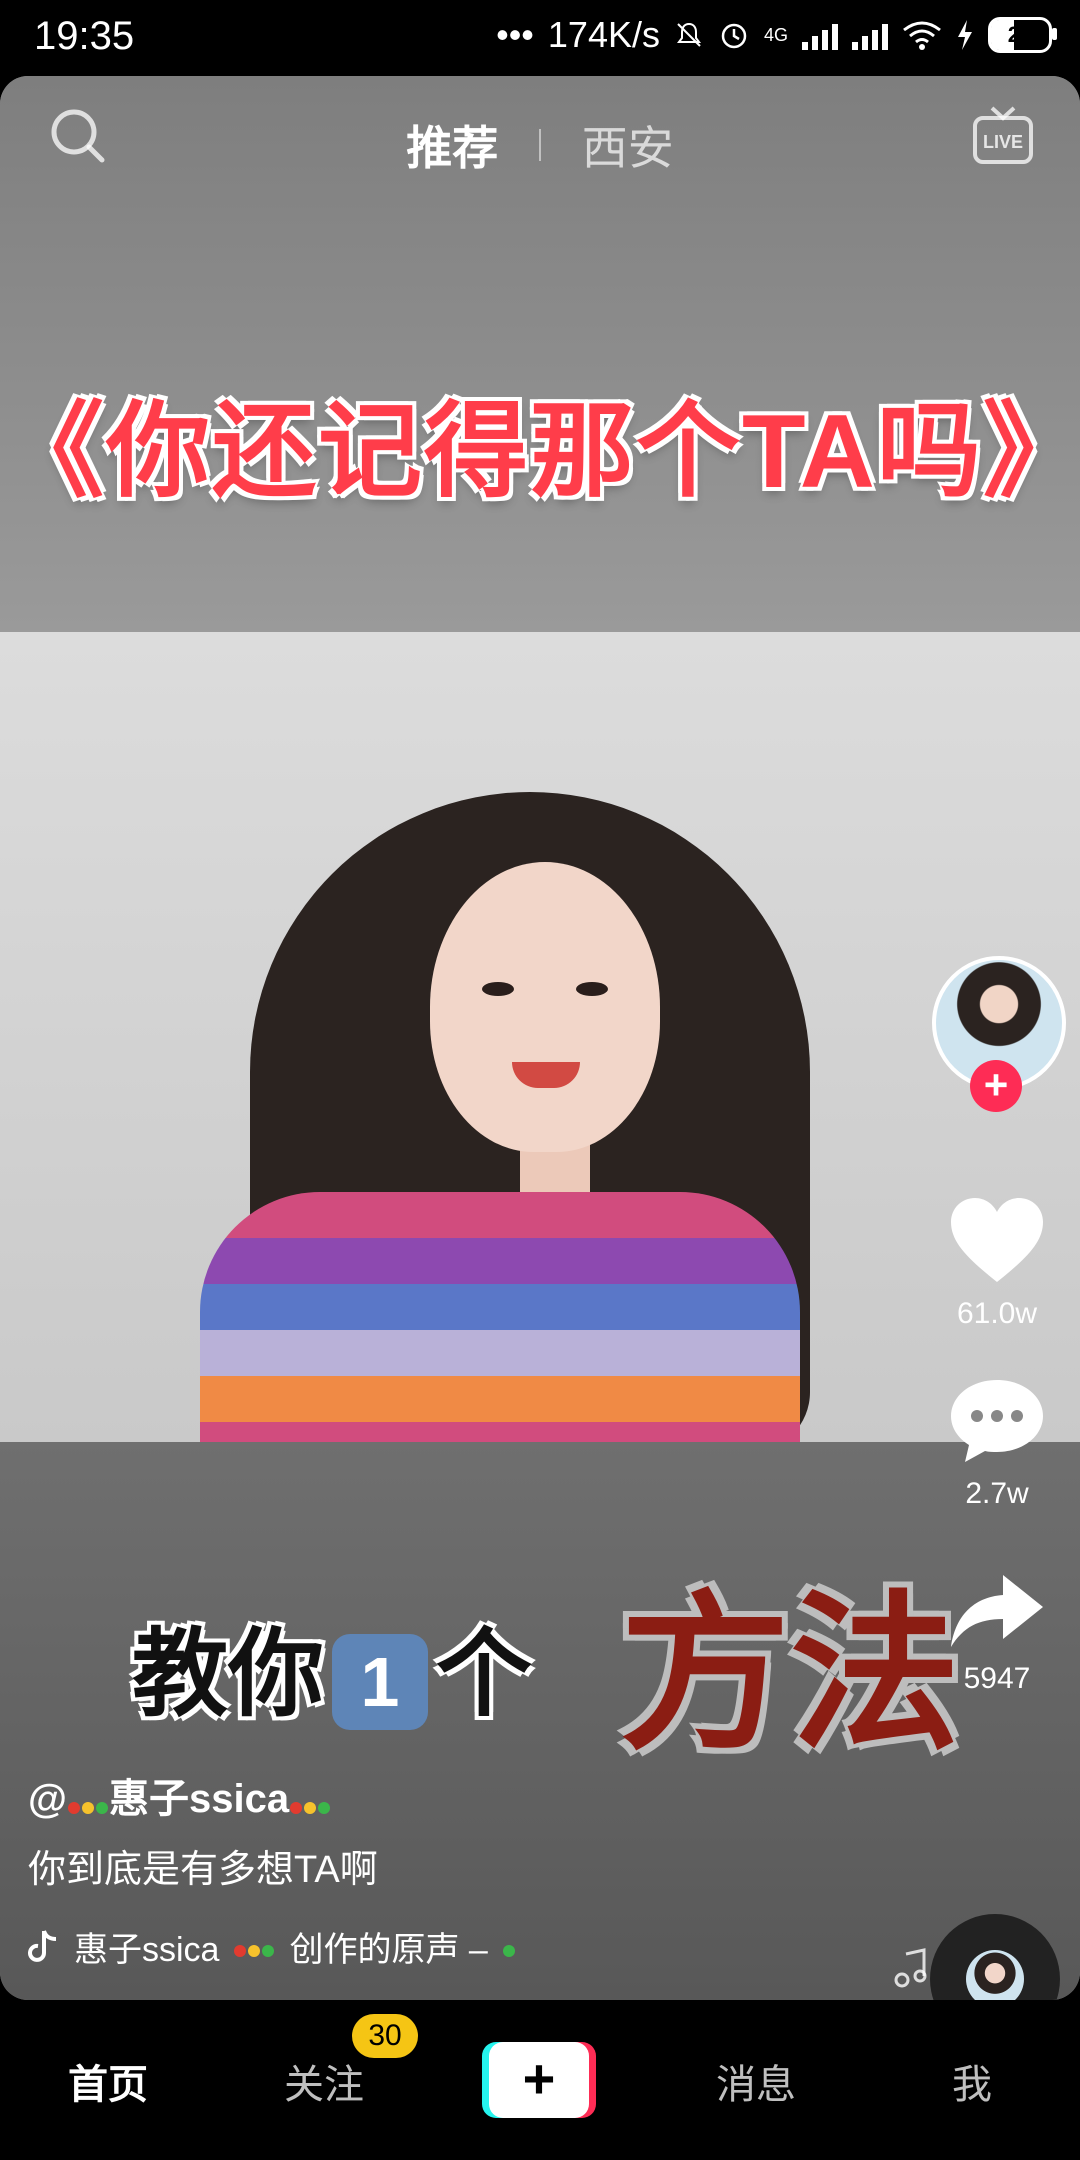 The width and height of the screenshot is (1080, 2160). Describe the element at coordinates (48, 1799) in the screenshot. I see `author-at: @` at that location.